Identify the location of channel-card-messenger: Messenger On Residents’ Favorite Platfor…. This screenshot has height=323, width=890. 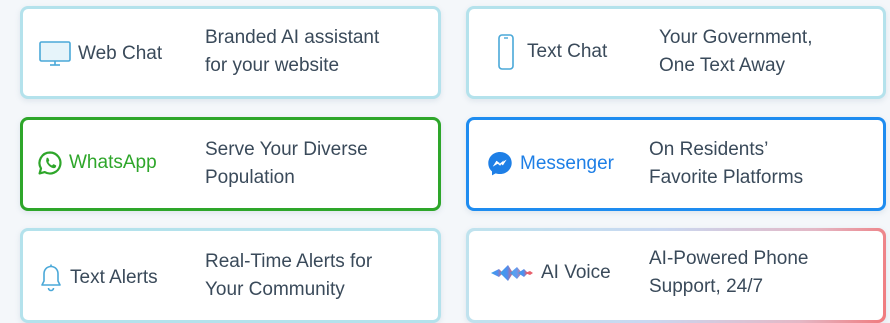
(676, 164).